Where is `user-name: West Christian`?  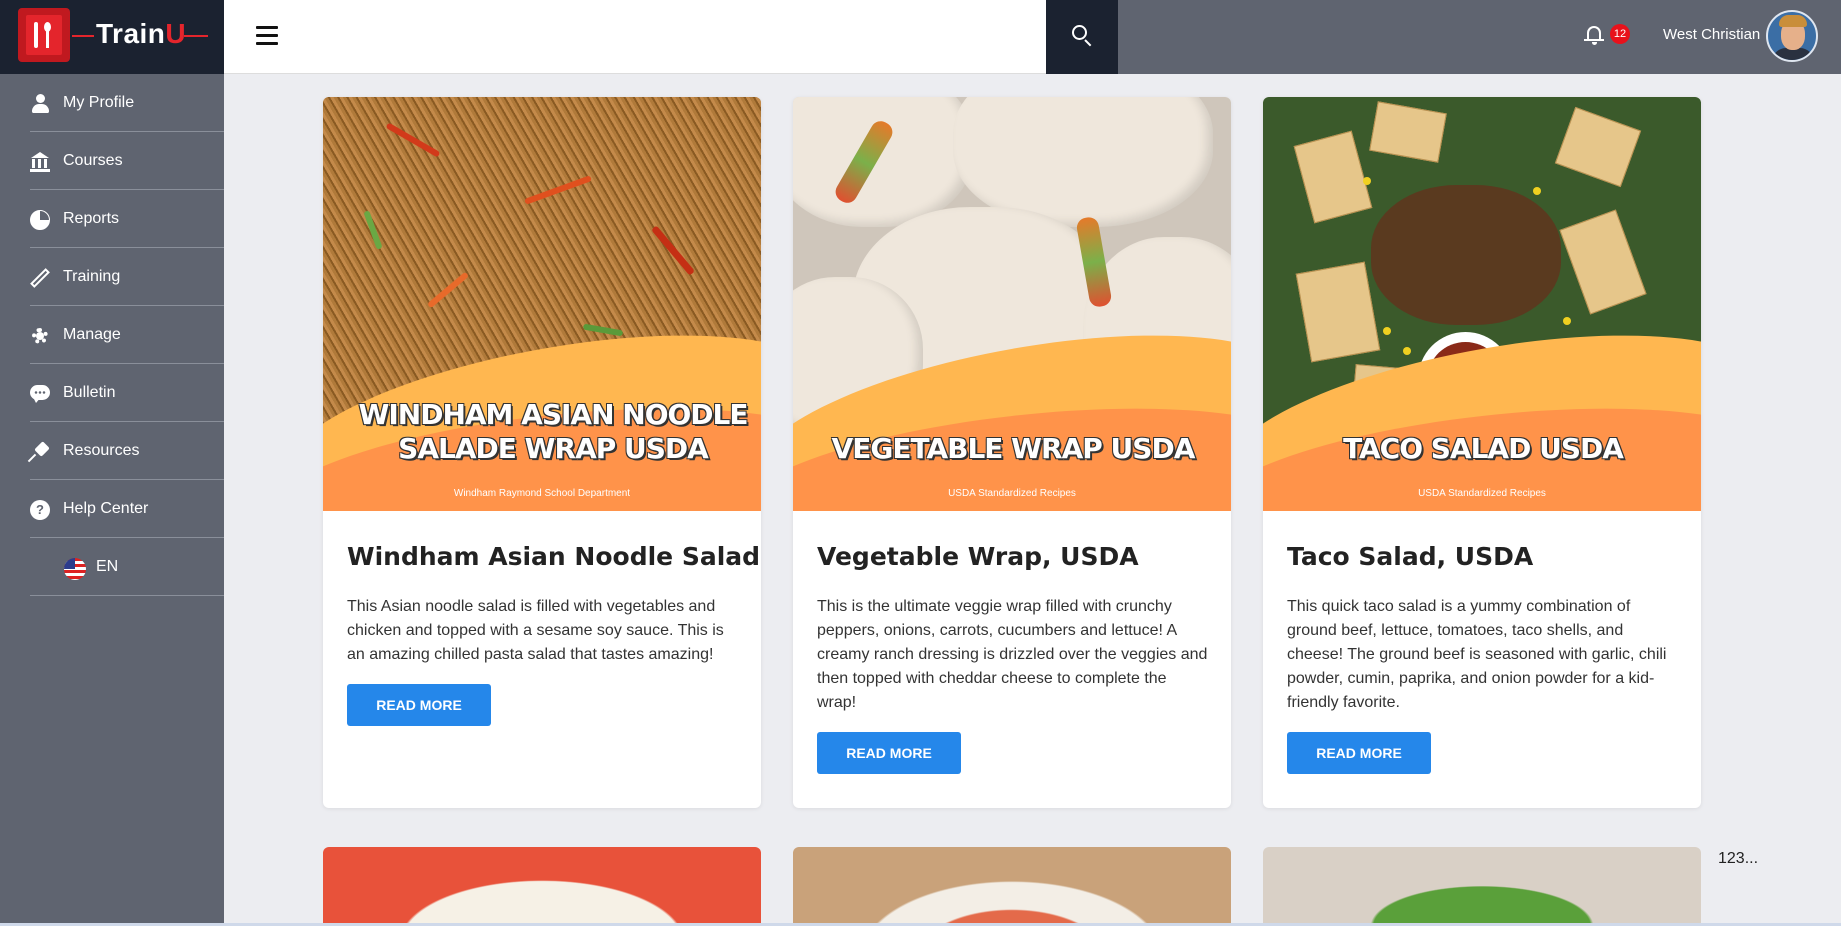 user-name: West Christian is located at coordinates (1711, 34).